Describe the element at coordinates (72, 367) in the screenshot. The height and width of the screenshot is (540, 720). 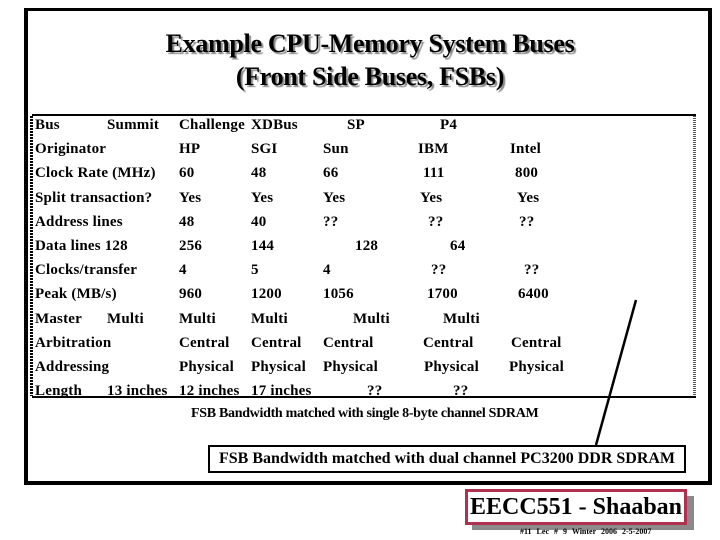
I see `row-label: Addressing` at that location.